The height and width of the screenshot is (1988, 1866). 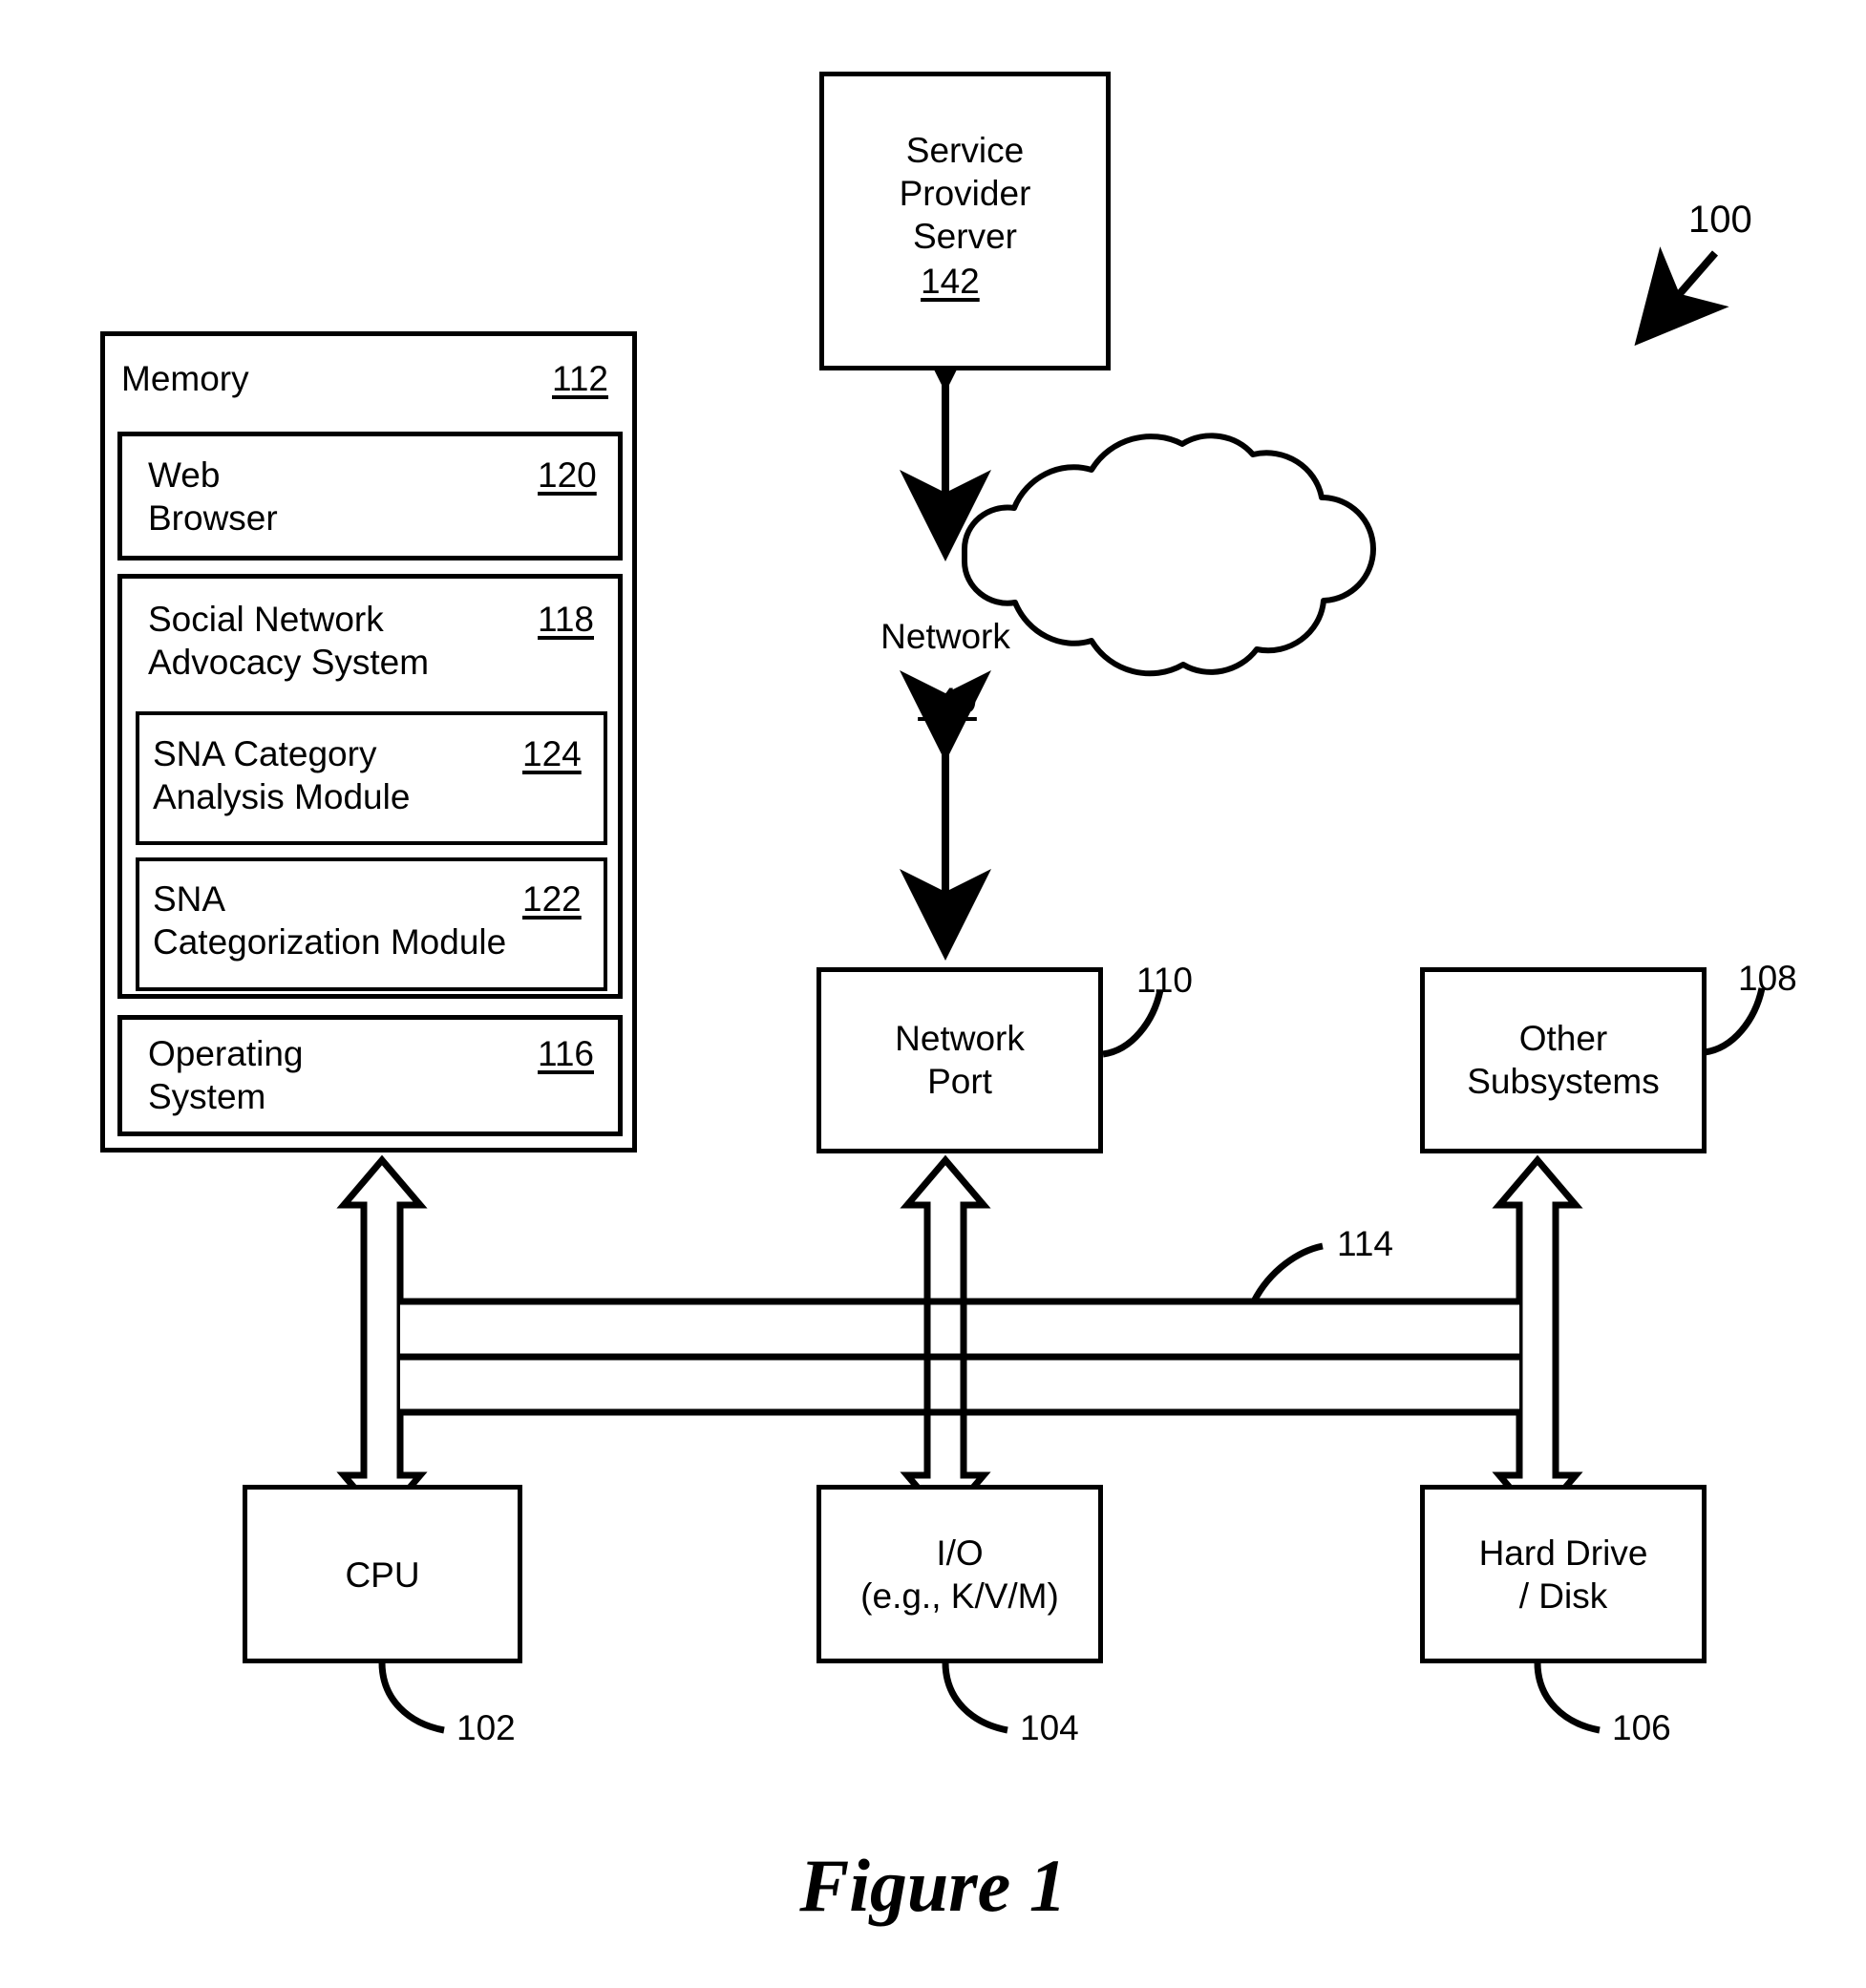 I want to click on sna-categorization-label-line1: SNA, so click(x=189, y=899).